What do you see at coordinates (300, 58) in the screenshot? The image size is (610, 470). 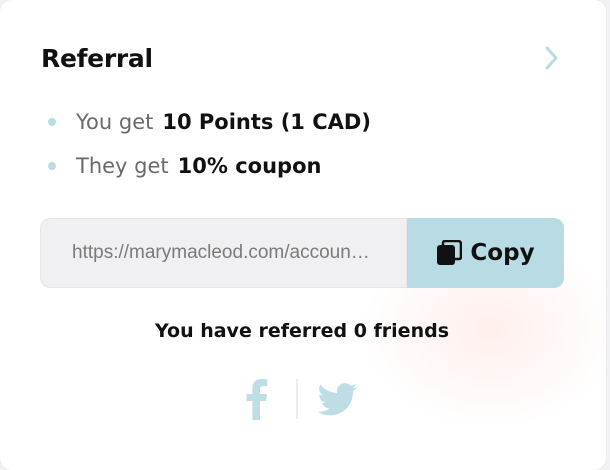 I see `referral-header: Referral` at bounding box center [300, 58].